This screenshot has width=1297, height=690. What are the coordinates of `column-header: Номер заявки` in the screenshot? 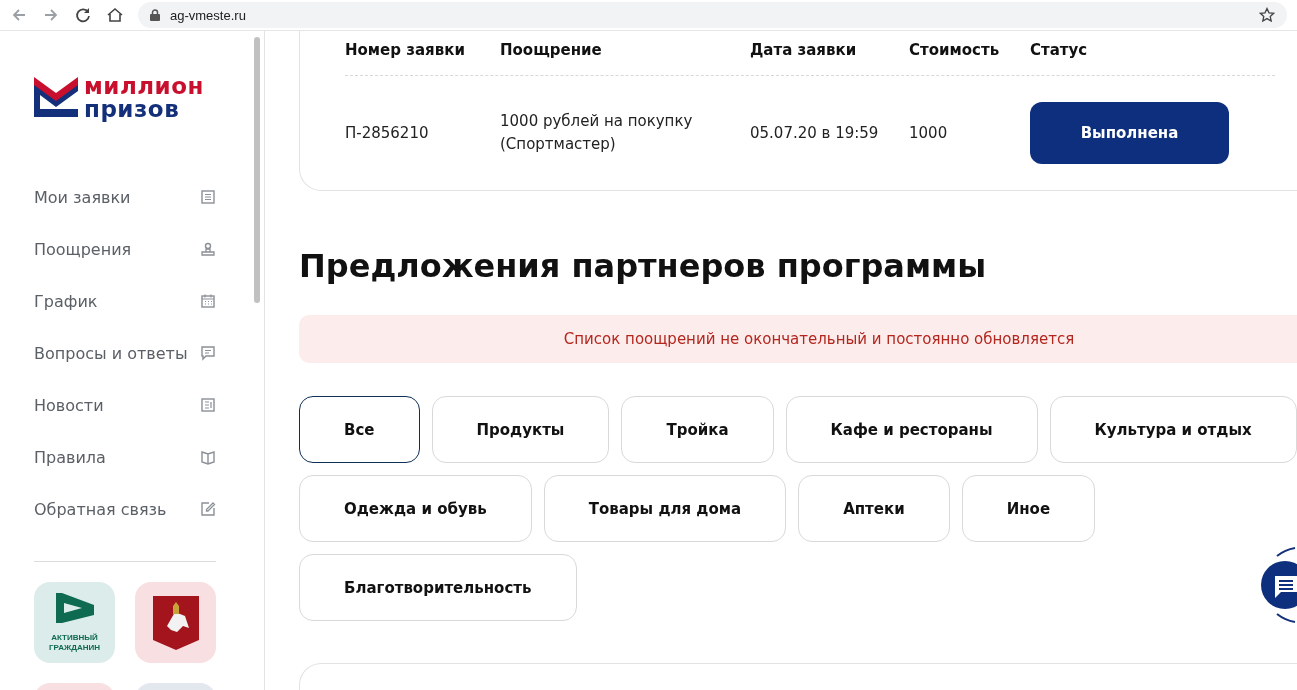 It's located at (405, 50).